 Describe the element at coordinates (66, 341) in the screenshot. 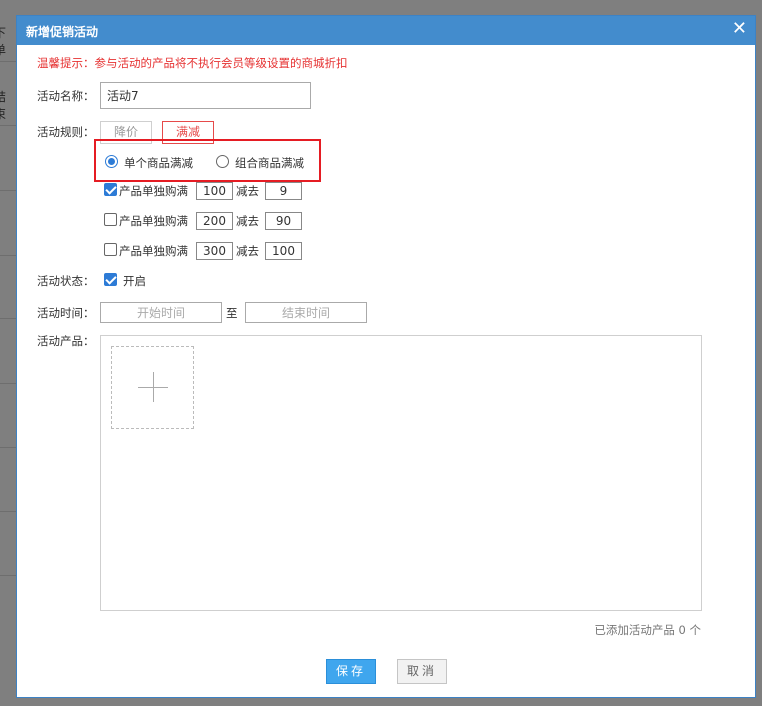

I see `activity-product-label: 活动产品：` at that location.